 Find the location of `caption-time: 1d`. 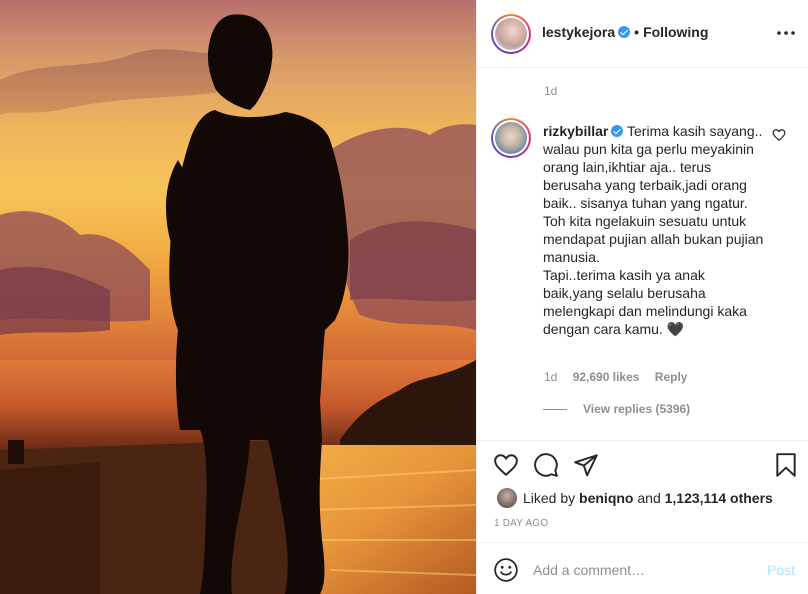

caption-time: 1d is located at coordinates (550, 91).